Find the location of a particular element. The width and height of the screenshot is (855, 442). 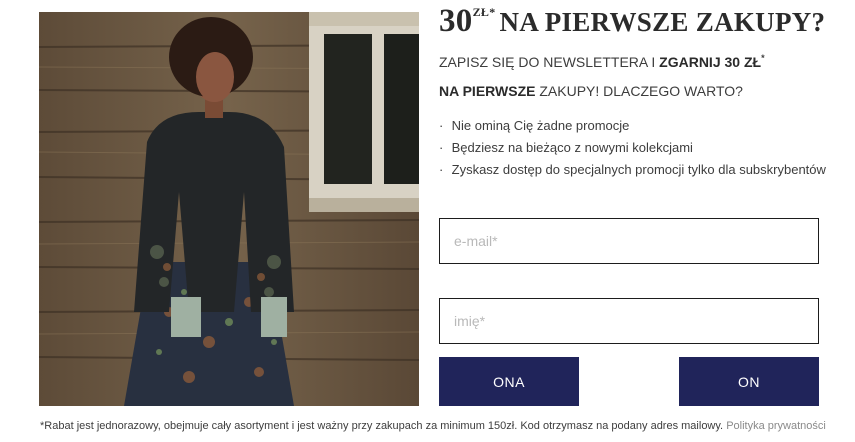

benefit-text: Nie ominą Cię żadne promocje is located at coordinates (540, 125).